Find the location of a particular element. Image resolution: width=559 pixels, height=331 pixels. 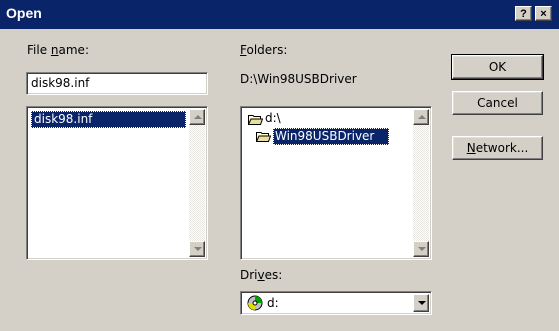

file-list-scroll-up-button is located at coordinates (197, 117).